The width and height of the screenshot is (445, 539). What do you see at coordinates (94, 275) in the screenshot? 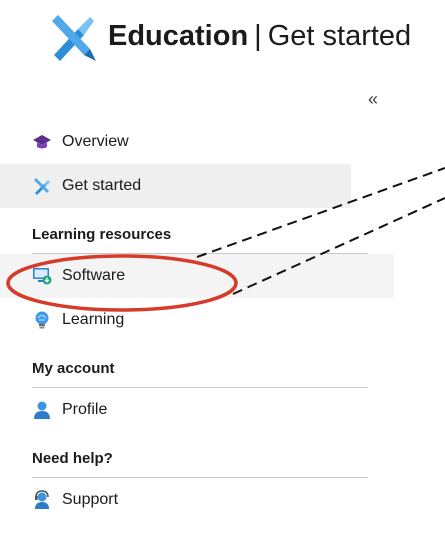
I see `sidebar-item-label: Software` at bounding box center [94, 275].